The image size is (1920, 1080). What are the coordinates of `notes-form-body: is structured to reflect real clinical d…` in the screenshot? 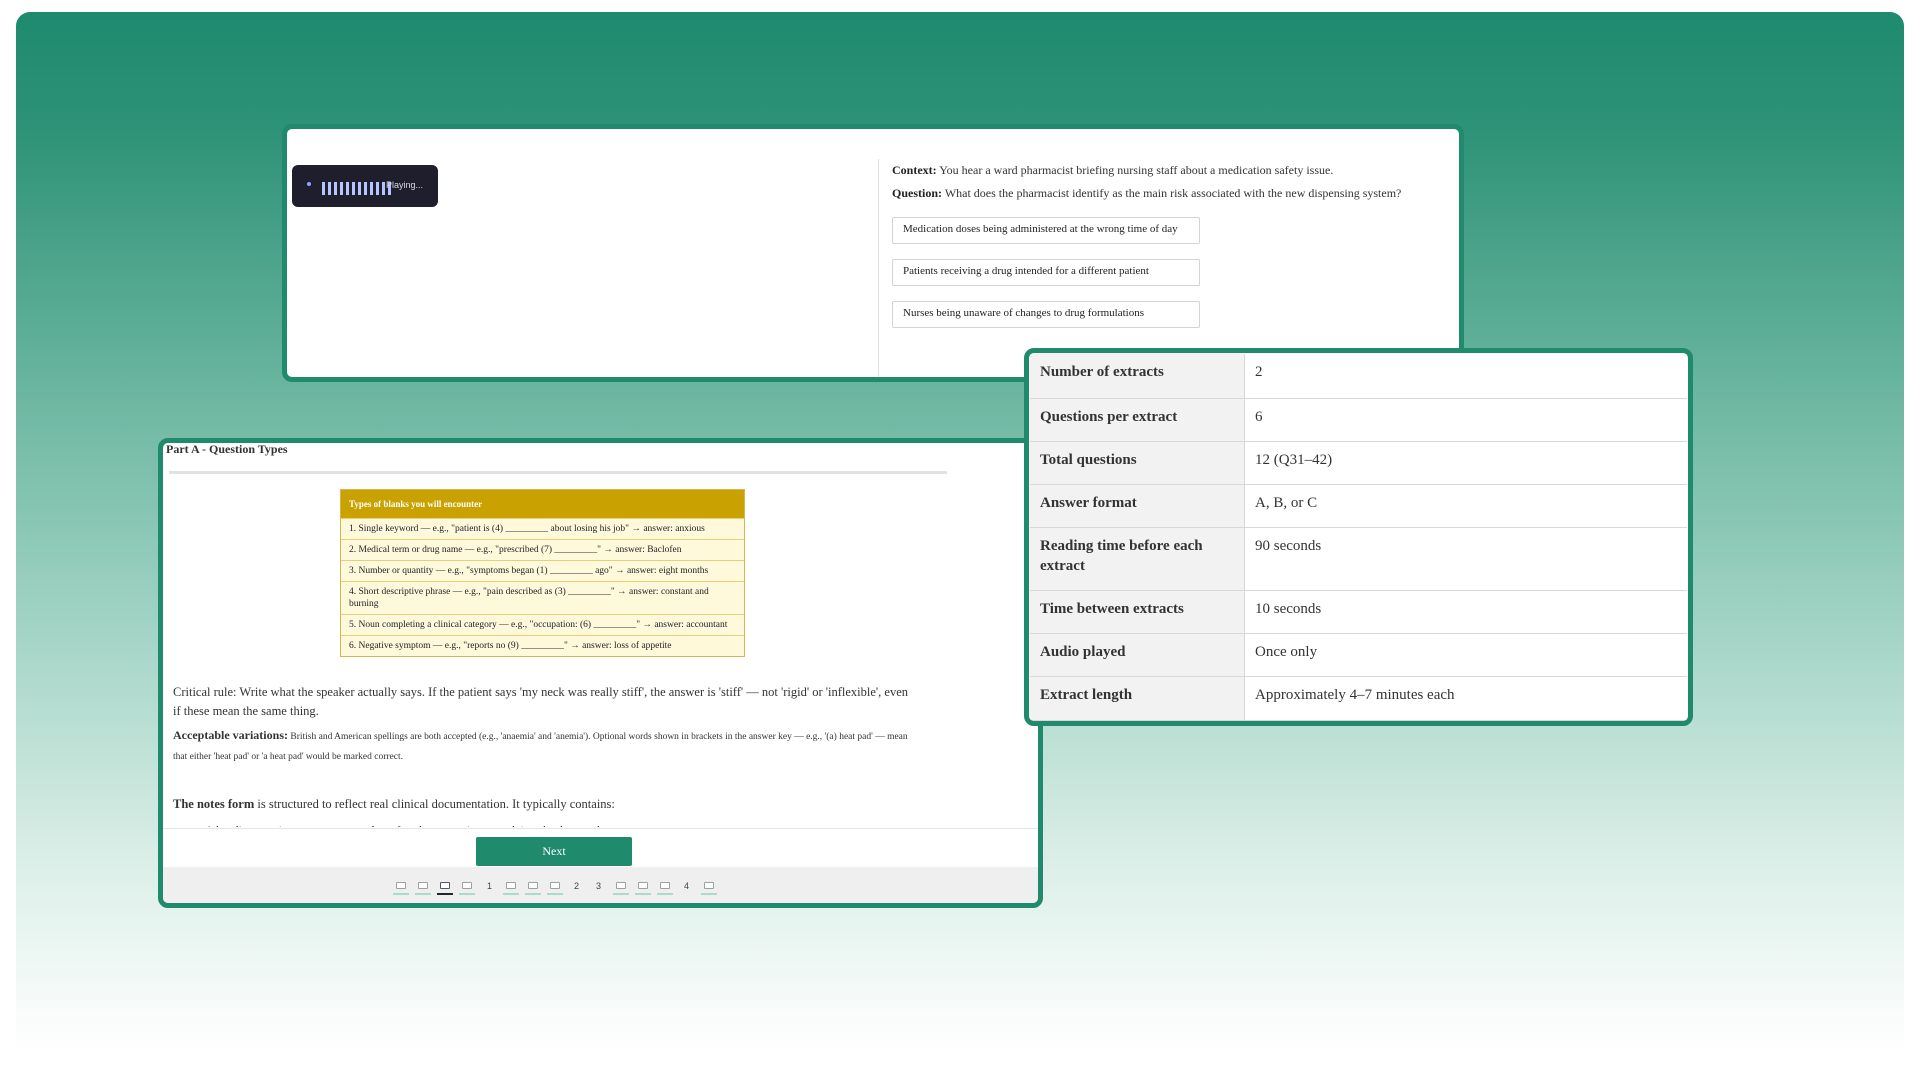 It's located at (436, 804).